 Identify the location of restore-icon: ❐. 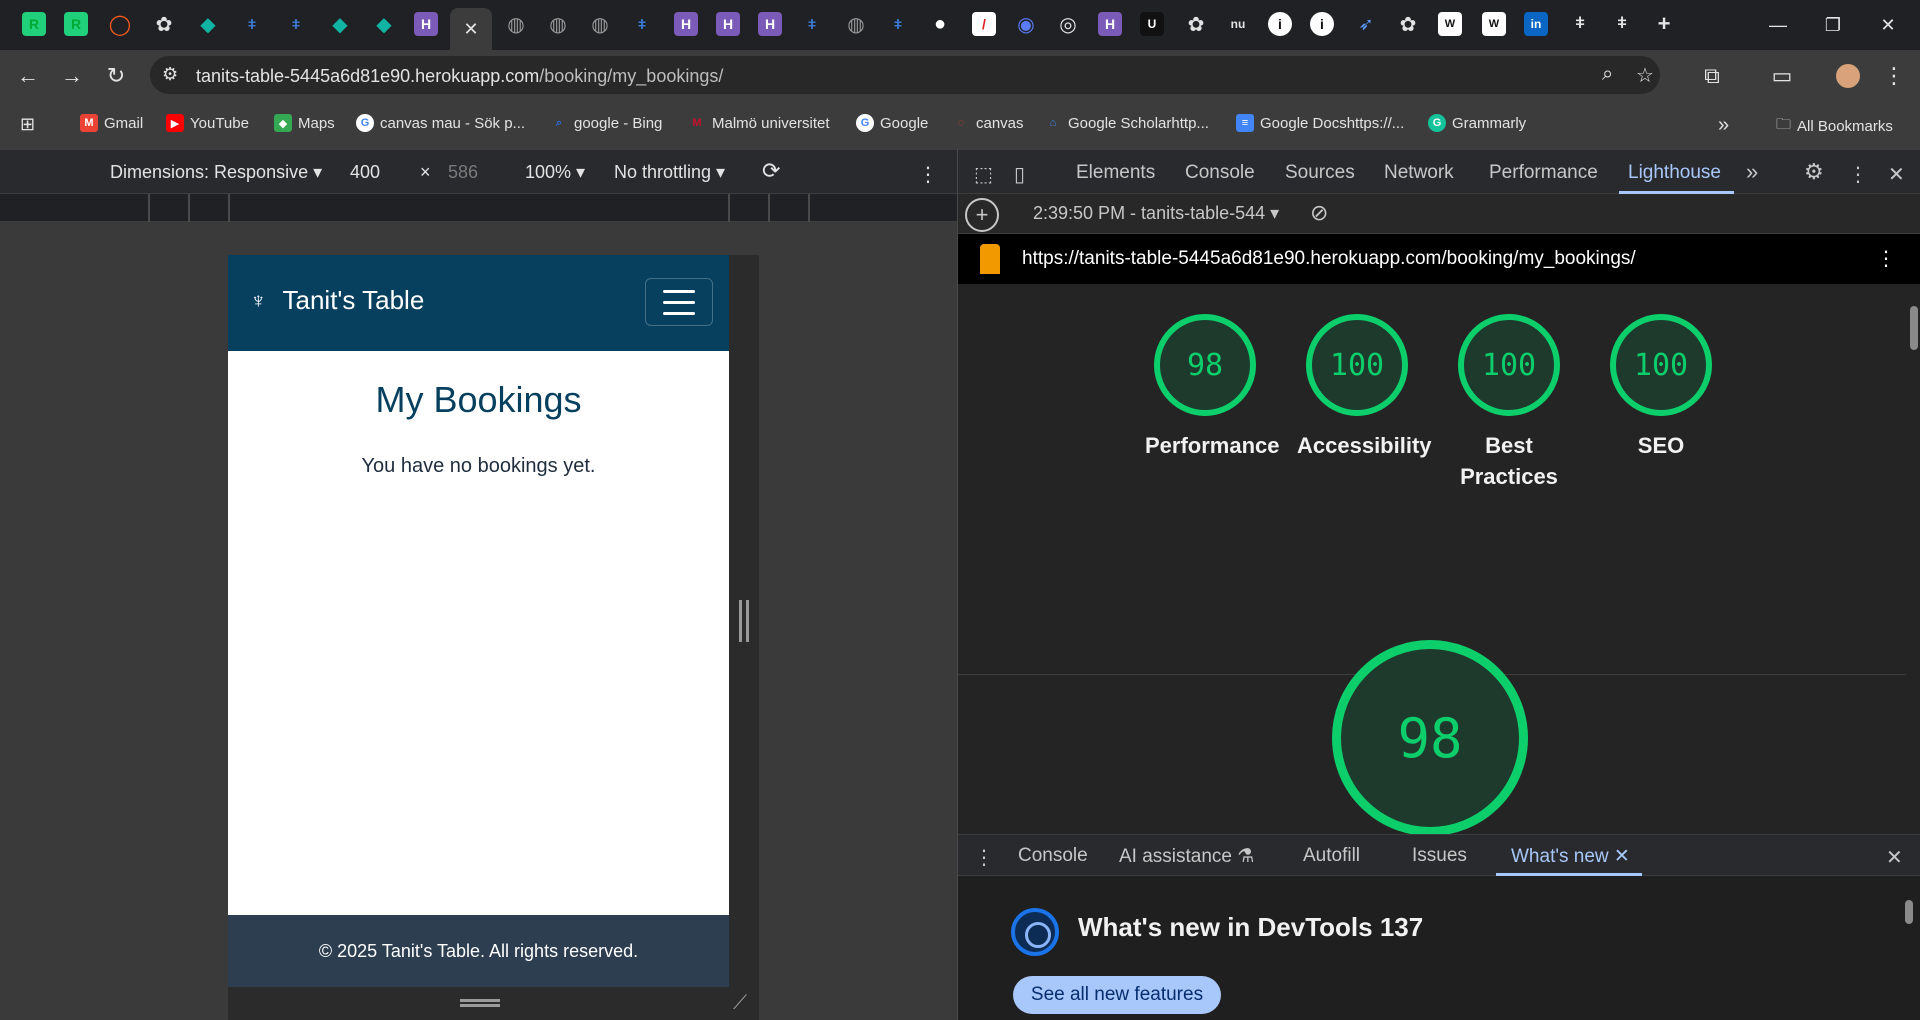
(1833, 25).